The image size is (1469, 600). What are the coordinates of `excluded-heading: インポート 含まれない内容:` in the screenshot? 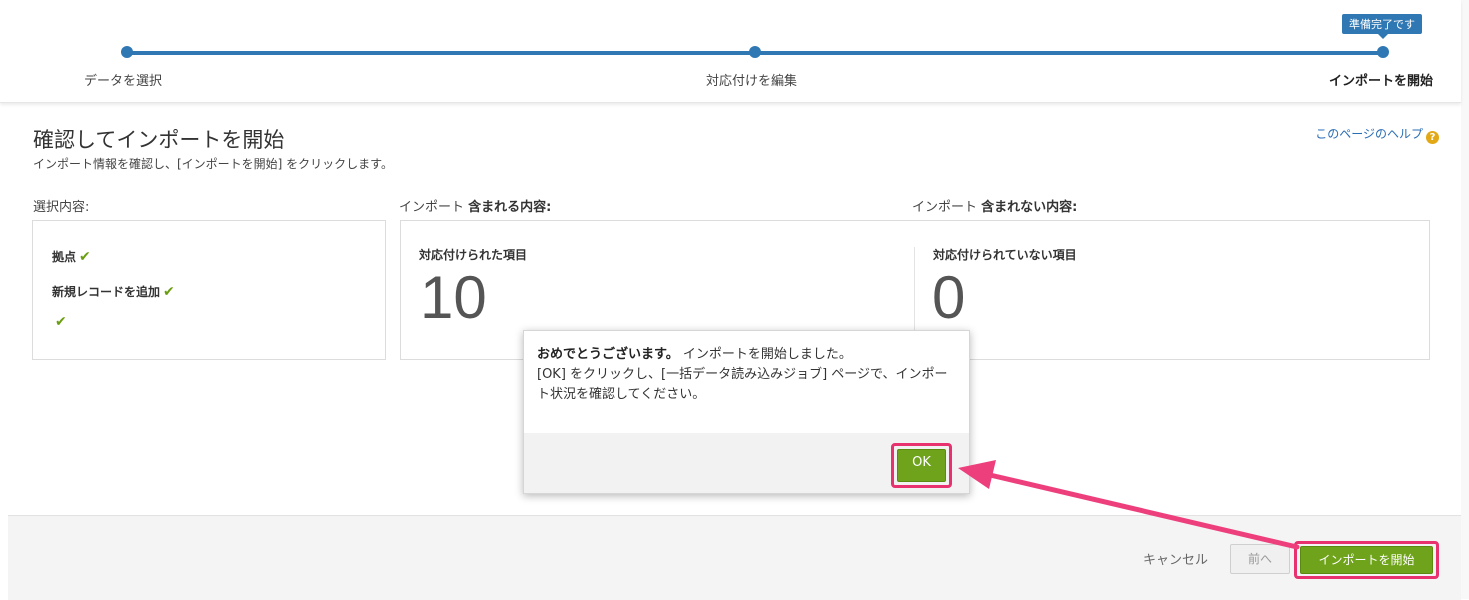 It's located at (994, 205).